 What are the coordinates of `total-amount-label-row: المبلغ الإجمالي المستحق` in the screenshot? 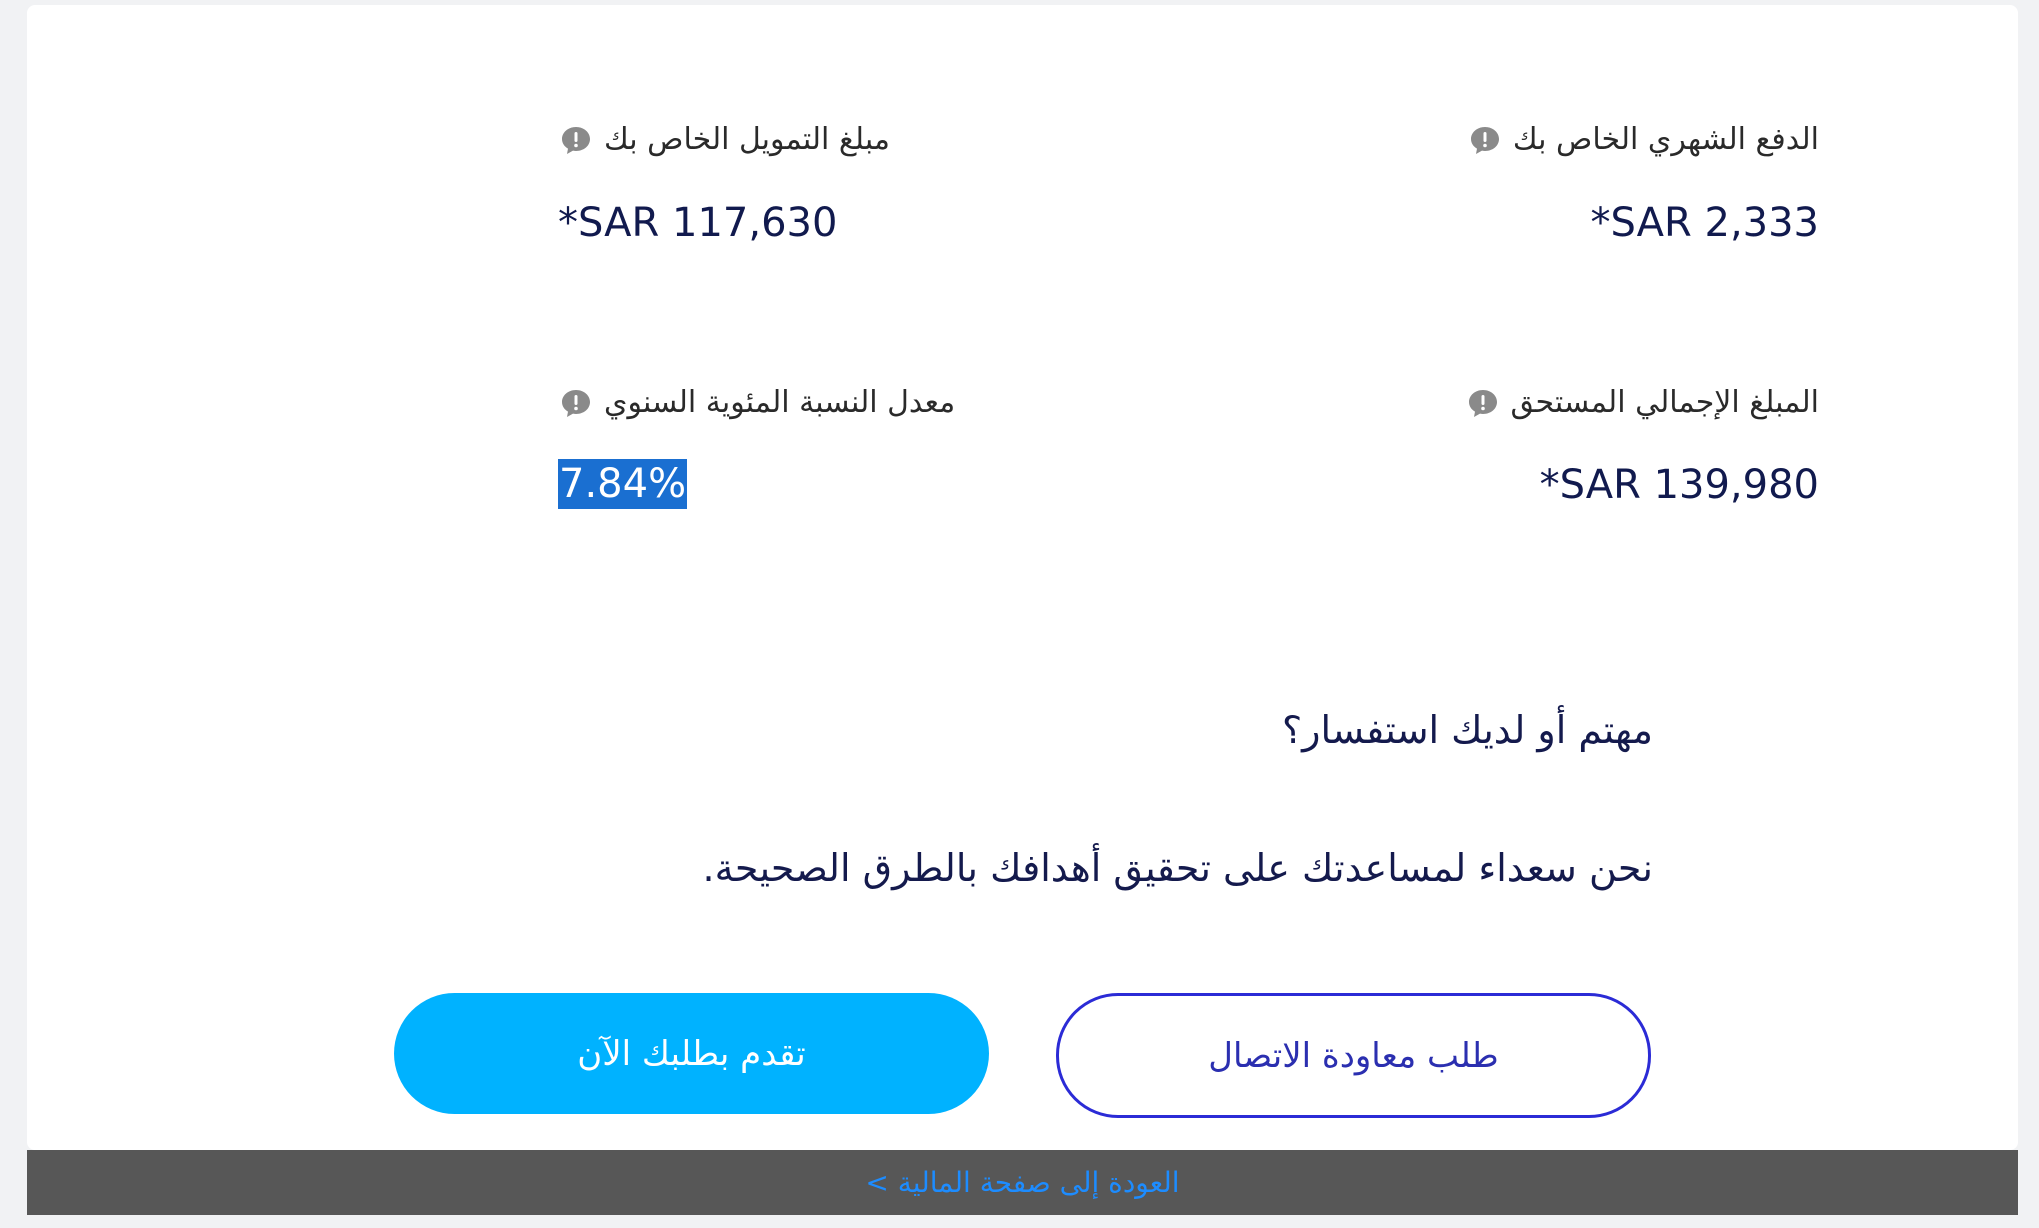 It's located at (1643, 402).